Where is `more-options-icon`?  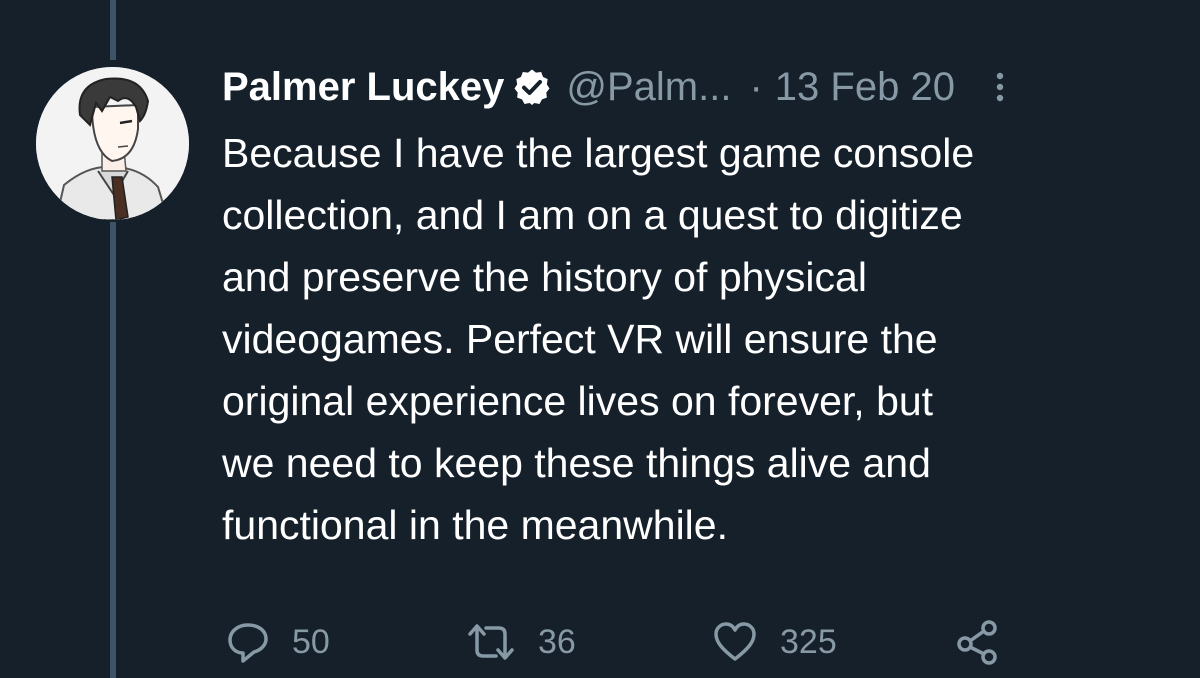
more-options-icon is located at coordinates (1000, 87).